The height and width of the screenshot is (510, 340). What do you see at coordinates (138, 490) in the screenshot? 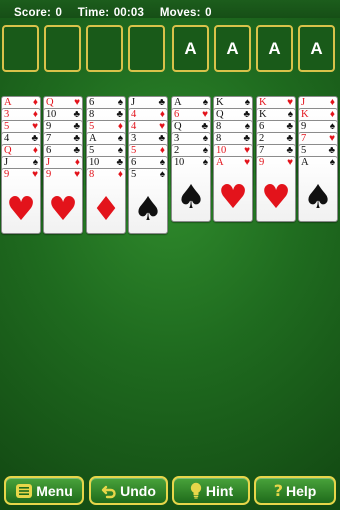
I see `undo-label: Undo` at bounding box center [138, 490].